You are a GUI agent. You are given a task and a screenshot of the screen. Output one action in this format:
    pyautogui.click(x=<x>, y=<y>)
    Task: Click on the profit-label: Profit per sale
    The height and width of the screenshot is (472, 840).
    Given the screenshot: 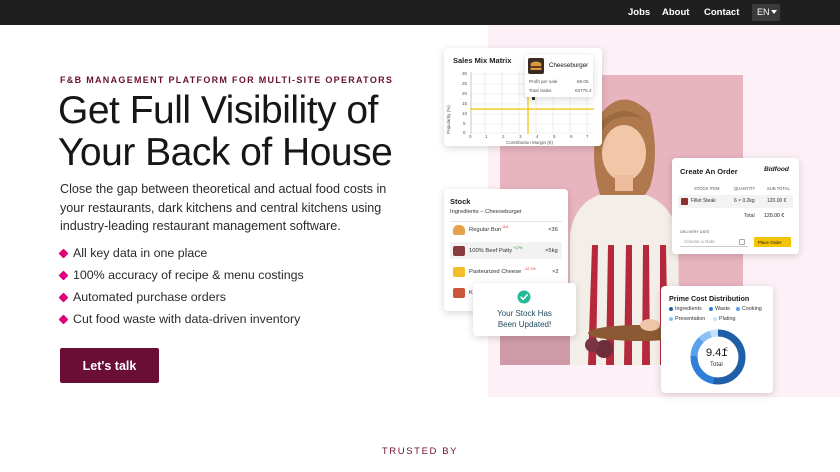 What is the action you would take?
    pyautogui.click(x=543, y=81)
    